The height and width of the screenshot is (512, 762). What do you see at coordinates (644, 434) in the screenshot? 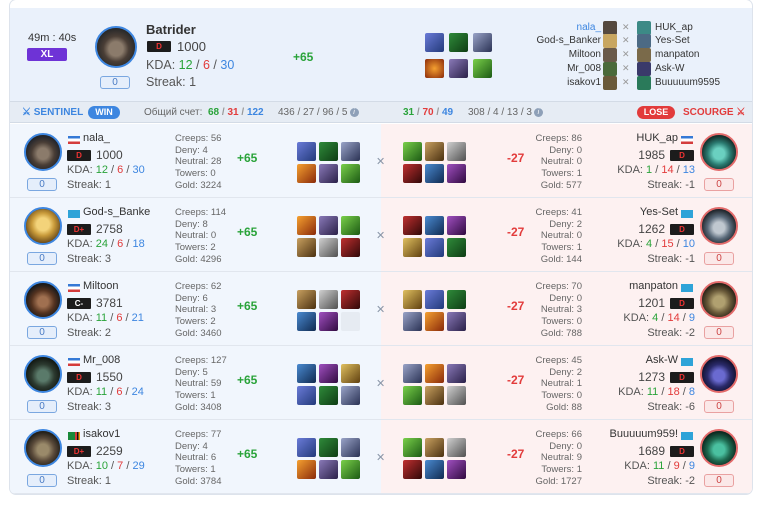
I see `player-name: Buuuuum959!` at bounding box center [644, 434].